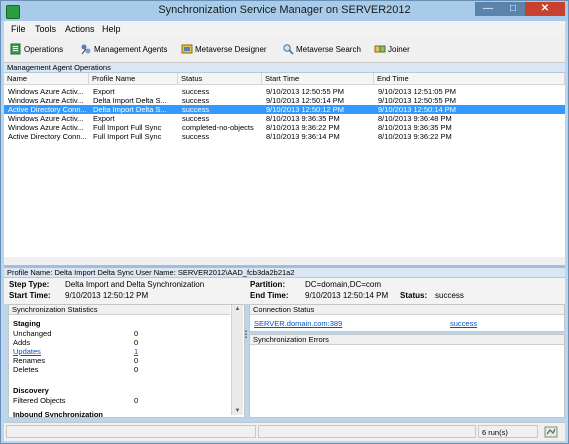 The height and width of the screenshot is (444, 569). What do you see at coordinates (303, 118) in the screenshot?
I see `cell-start-time: 8/10/2013 9:36:35 PM` at bounding box center [303, 118].